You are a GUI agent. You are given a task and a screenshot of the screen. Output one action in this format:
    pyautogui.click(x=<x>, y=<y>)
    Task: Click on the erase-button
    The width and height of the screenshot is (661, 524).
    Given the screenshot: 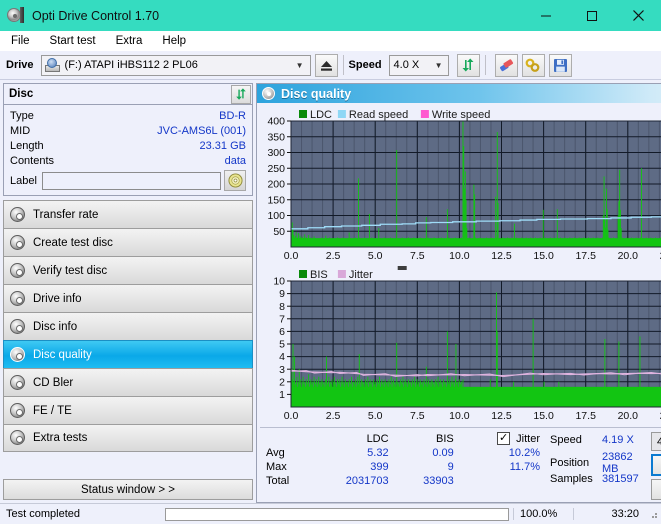 What is the action you would take?
    pyautogui.click(x=506, y=65)
    